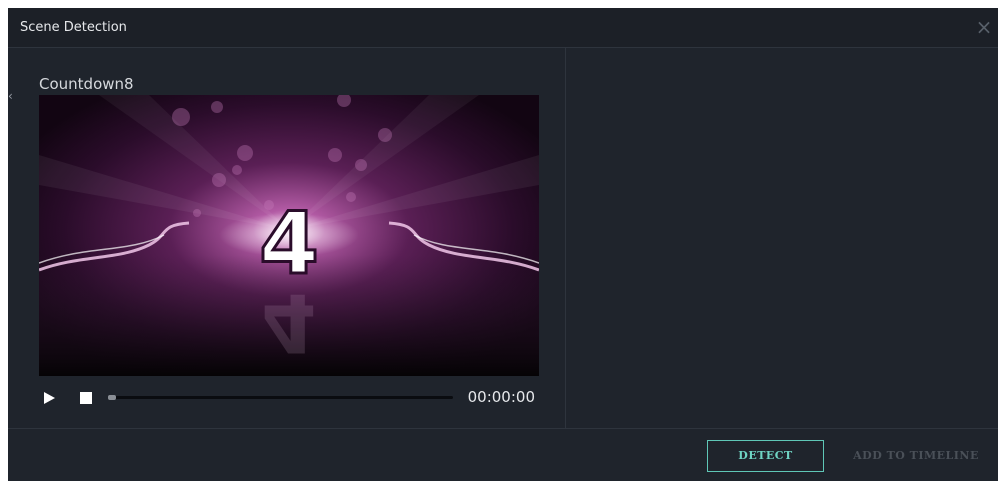  Describe the element at coordinates (501, 397) in the screenshot. I see `time-readout: 00:00:00` at that location.